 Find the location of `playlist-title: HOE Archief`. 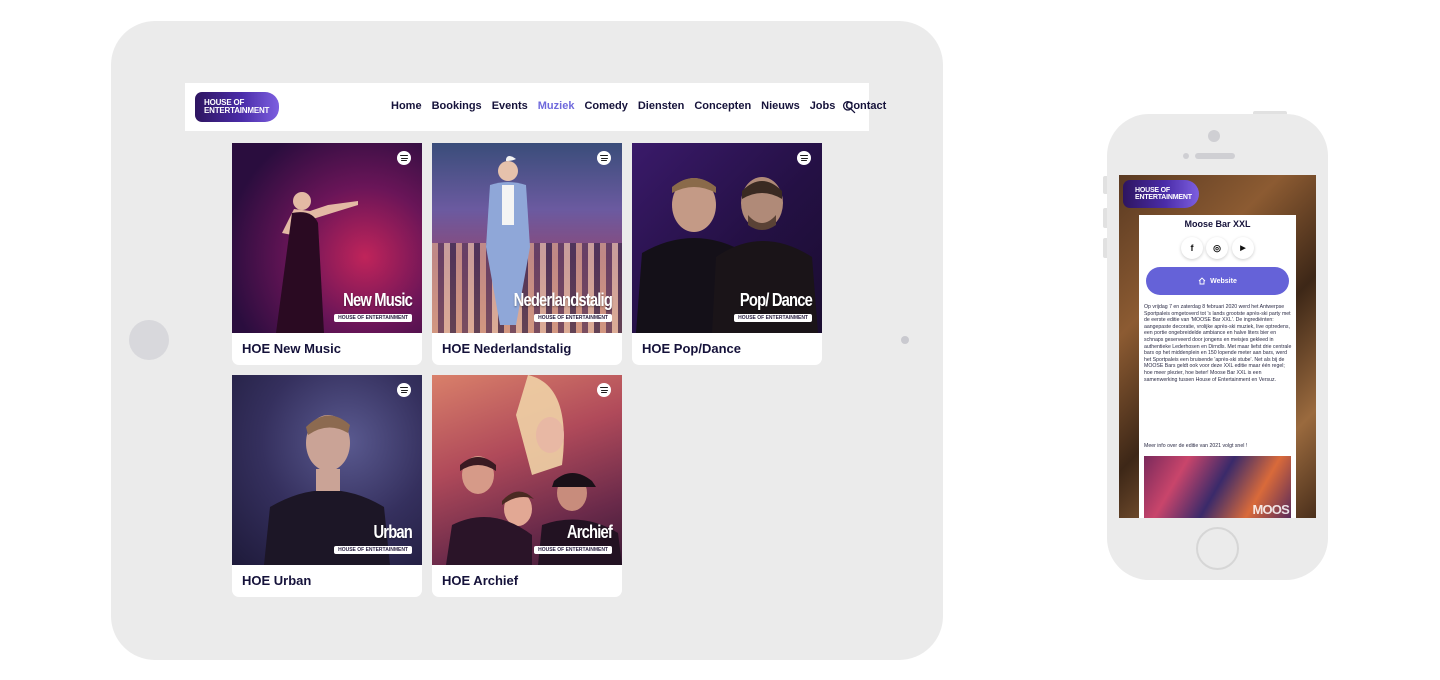

playlist-title: HOE Archief is located at coordinates (480, 580).